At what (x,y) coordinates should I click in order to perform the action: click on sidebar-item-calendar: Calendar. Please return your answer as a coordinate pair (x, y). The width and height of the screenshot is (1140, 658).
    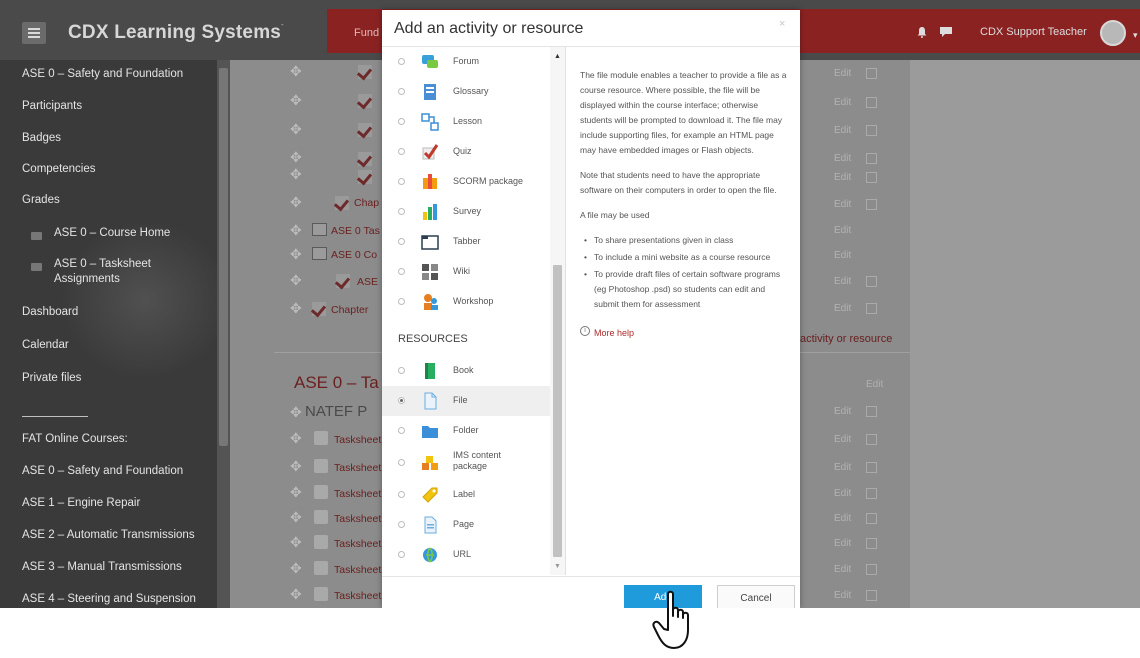
    Looking at the image, I should click on (45, 345).